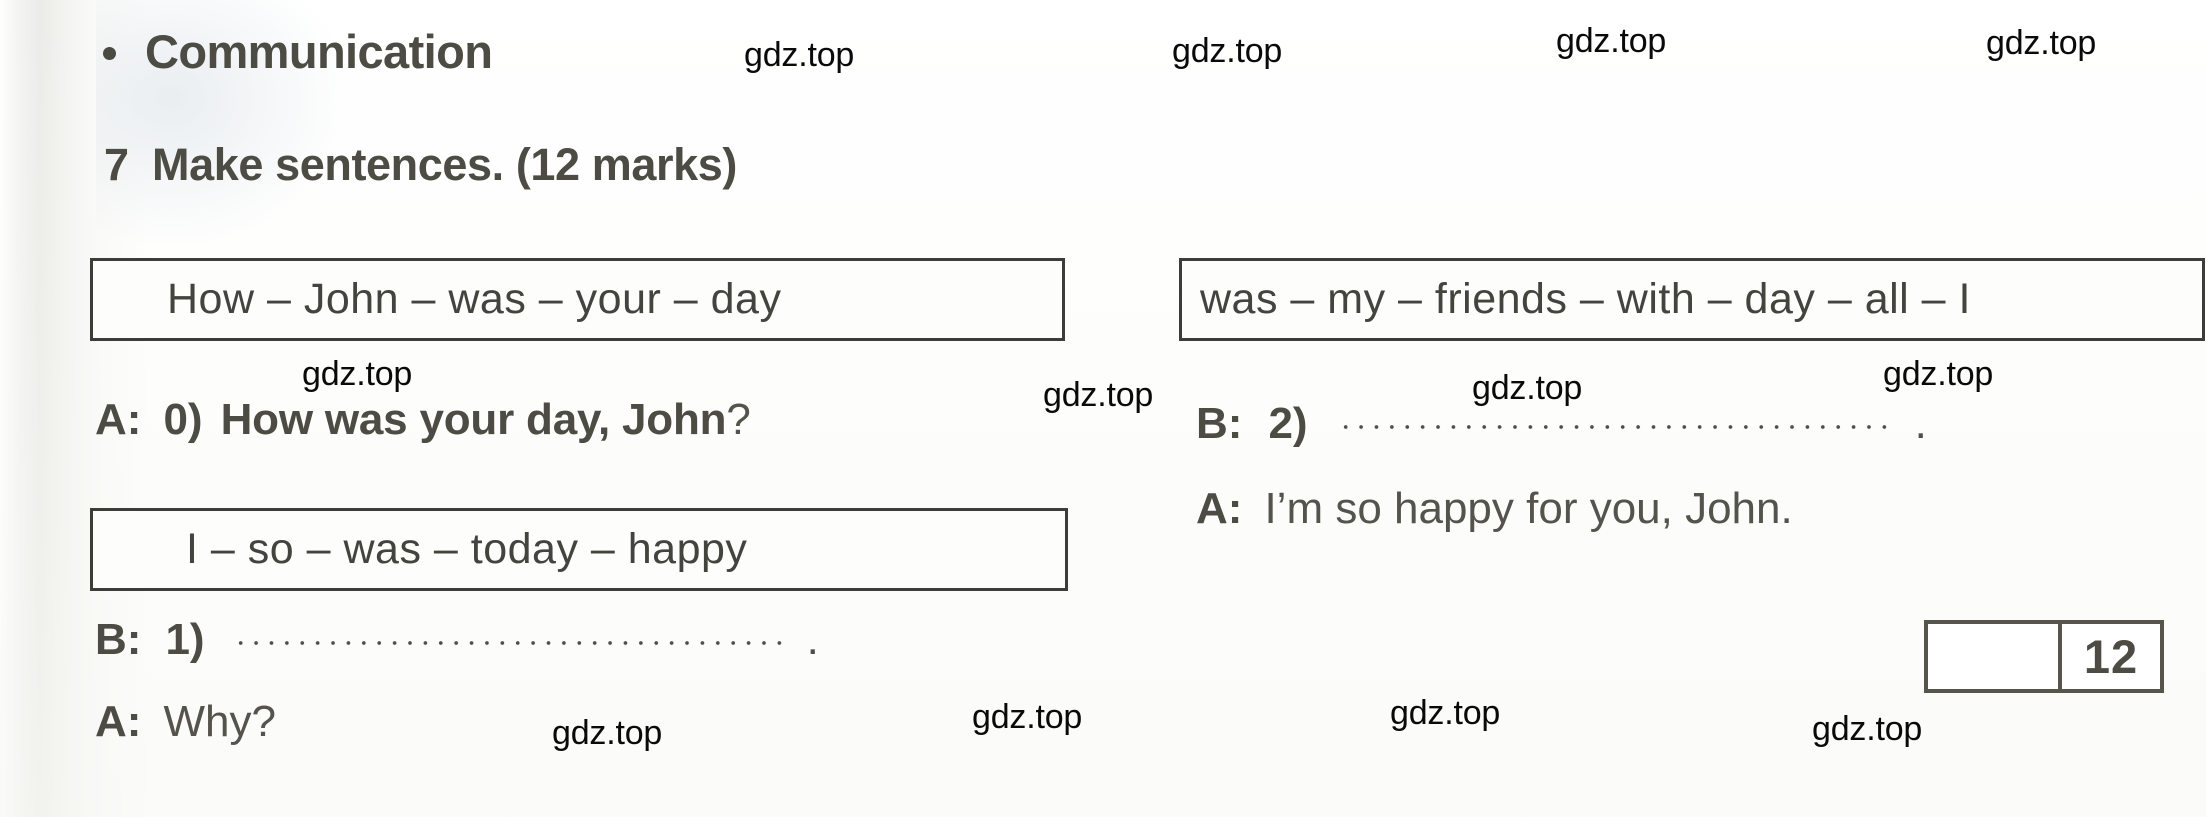 The width and height of the screenshot is (2206, 817). Describe the element at coordinates (1527, 388) in the screenshot. I see `watermark-7: gdz.top` at that location.